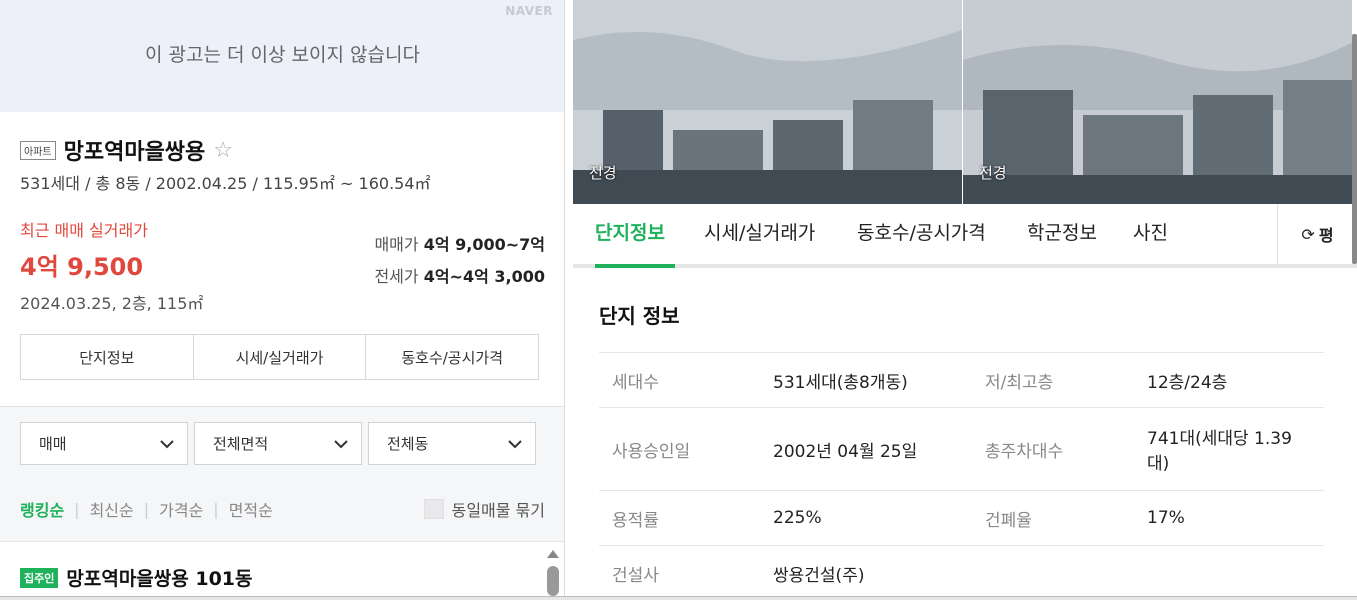 The image size is (1357, 600). Describe the element at coordinates (1308, 234) in the screenshot. I see `refresh-icon: ⟳` at that location.